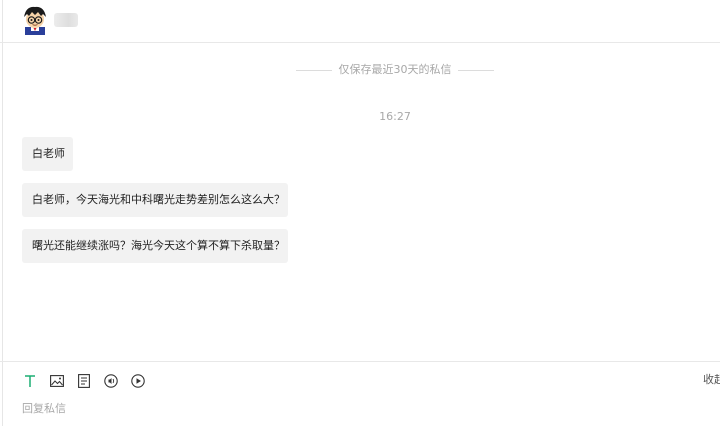 This screenshot has height=426, width=720. What do you see at coordinates (66, 20) in the screenshot?
I see `contact-username: ■■` at bounding box center [66, 20].